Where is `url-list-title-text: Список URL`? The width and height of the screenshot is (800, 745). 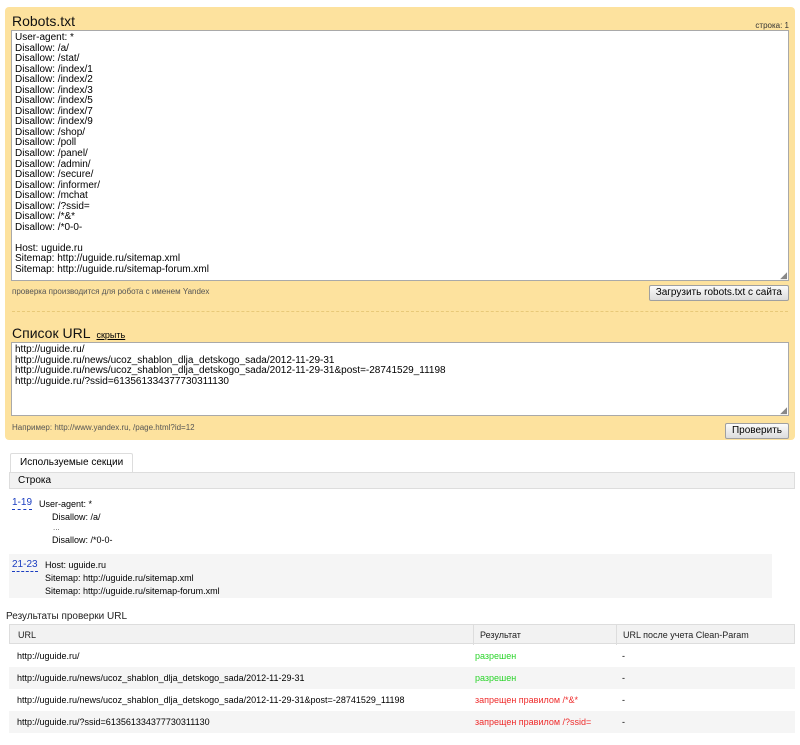 url-list-title-text: Список URL is located at coordinates (51, 333).